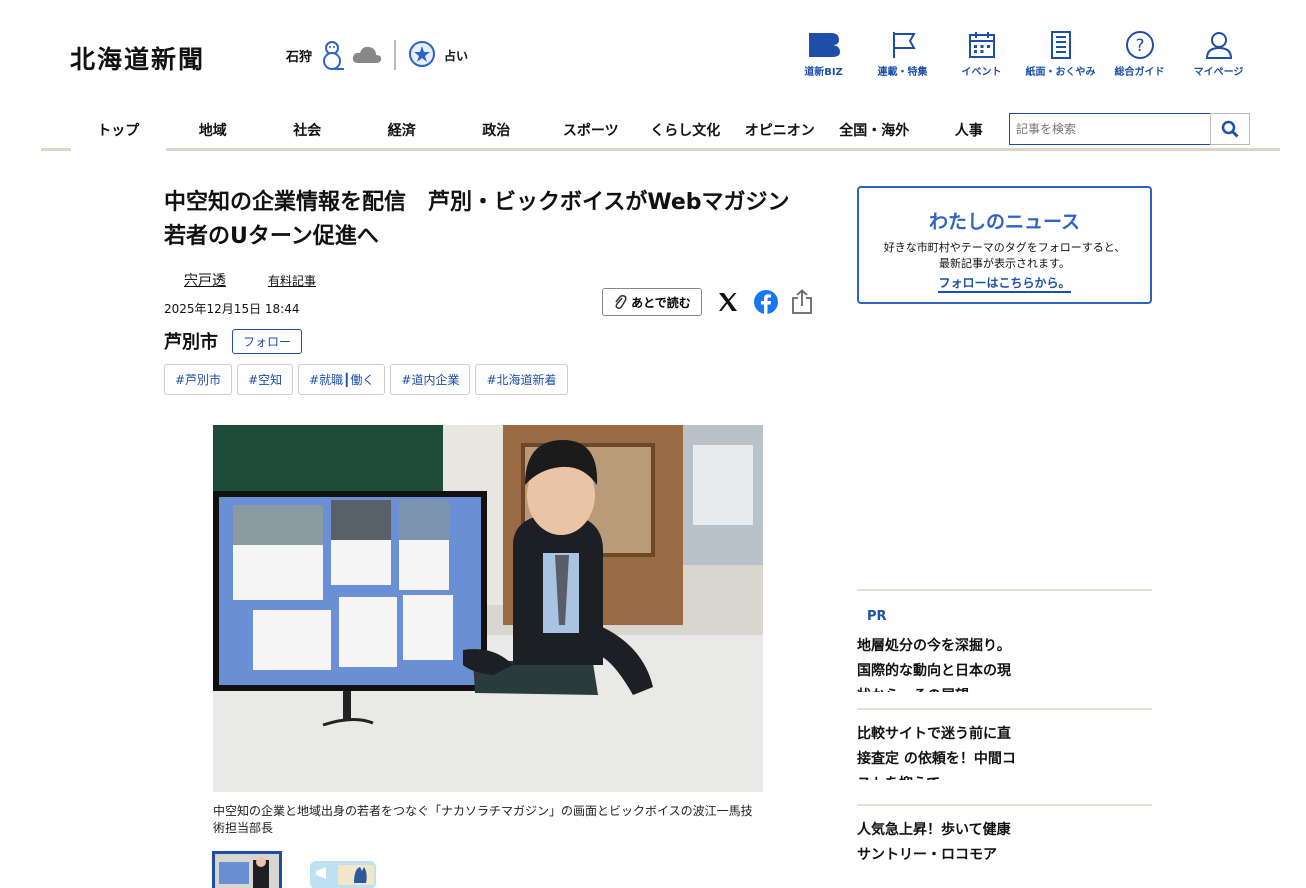 This screenshot has width=1306, height=888. Describe the element at coordinates (334, 55) in the screenshot. I see `snowman-icon` at that location.